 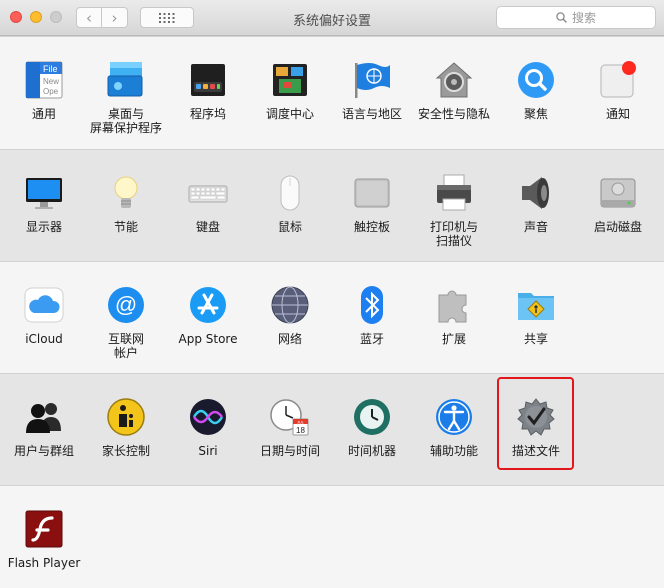 I want to click on search-placeholder: 搜索, so click(x=583, y=18).